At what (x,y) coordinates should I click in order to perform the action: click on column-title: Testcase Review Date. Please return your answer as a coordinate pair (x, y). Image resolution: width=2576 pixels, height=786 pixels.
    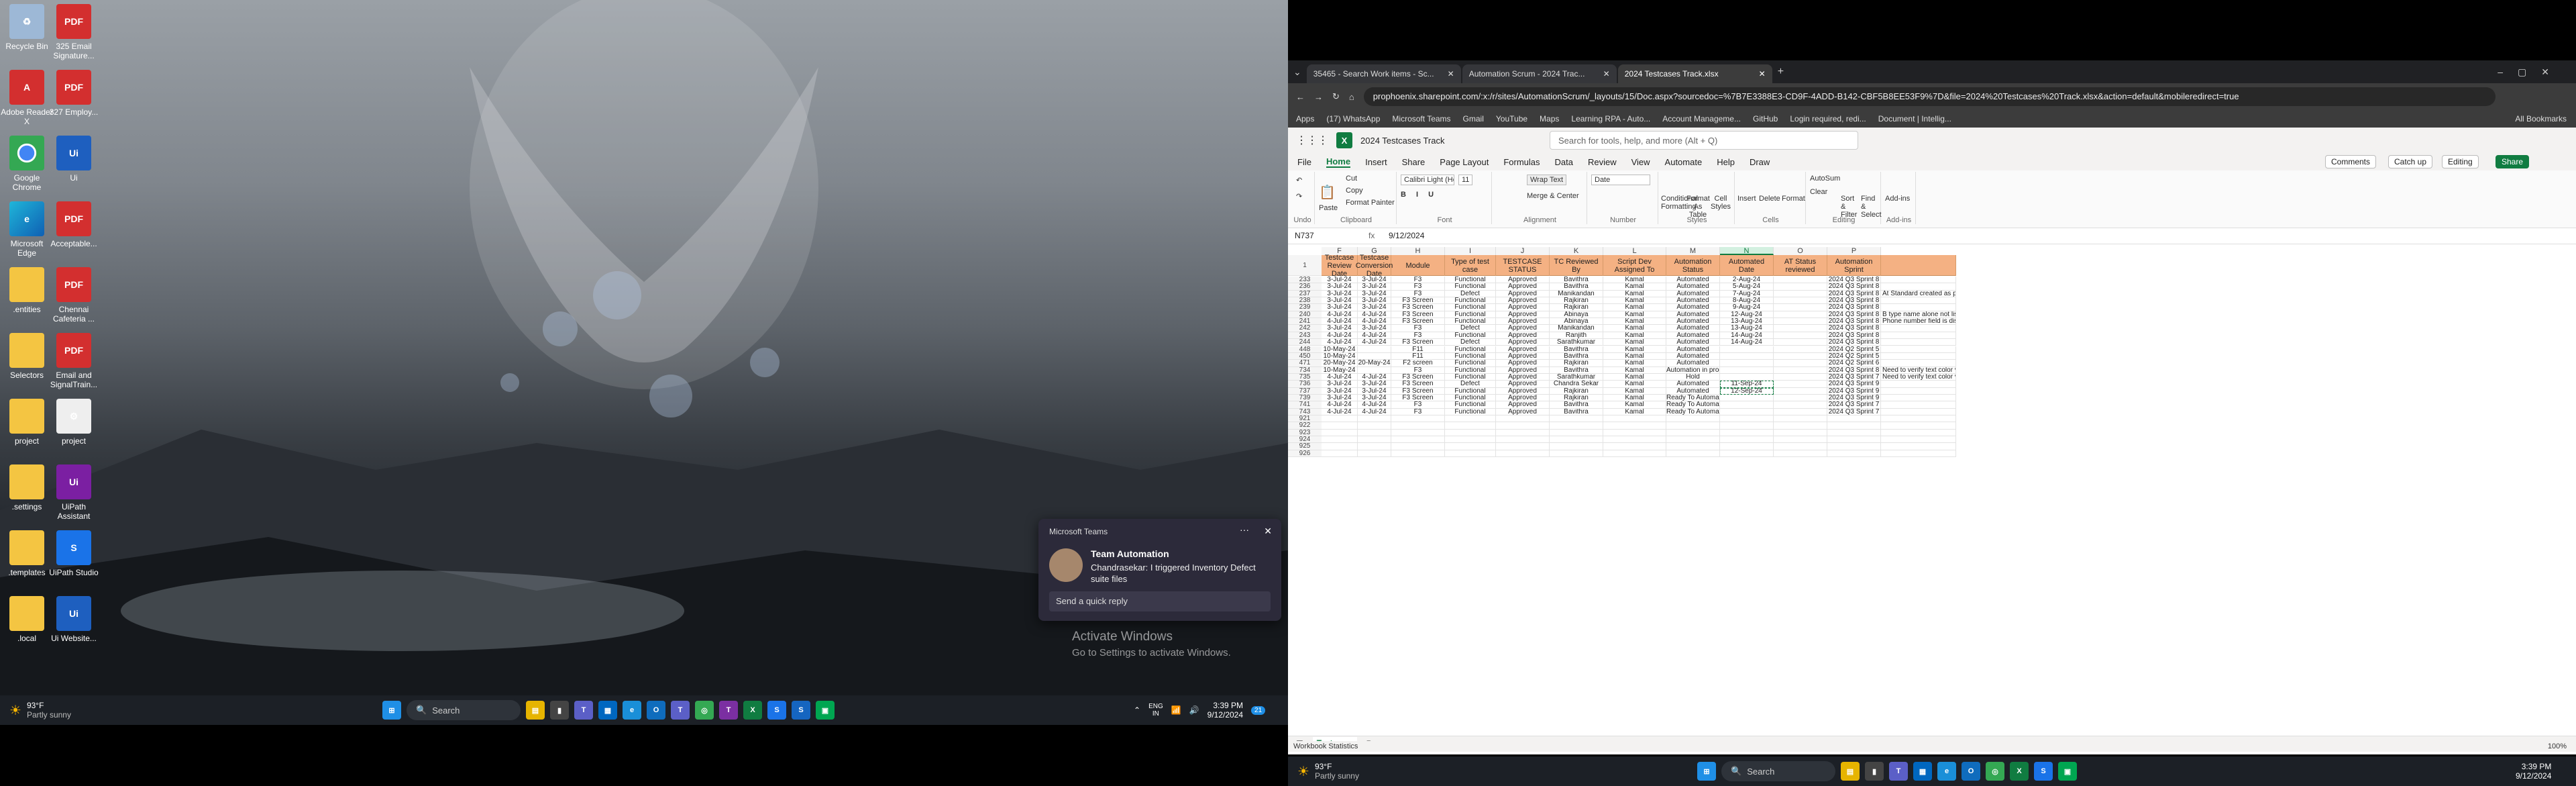
    Looking at the image, I should click on (1340, 266).